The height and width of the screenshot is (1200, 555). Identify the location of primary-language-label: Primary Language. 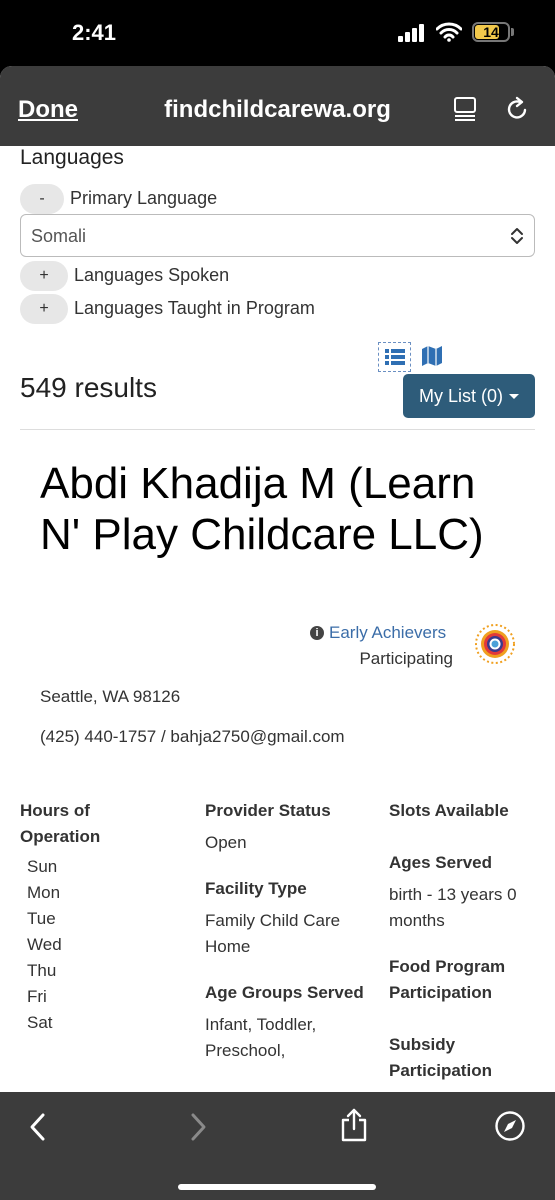
(144, 198).